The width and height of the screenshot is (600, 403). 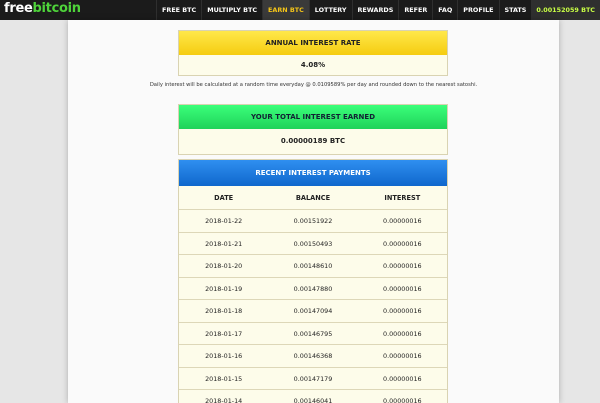 I want to click on column-header-balance: BALANCE, so click(x=313, y=198).